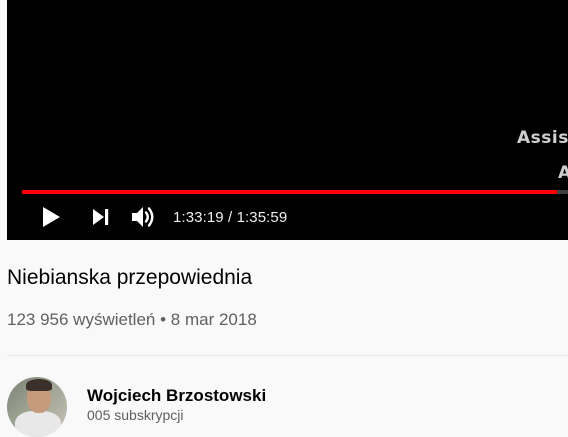 The height and width of the screenshot is (437, 568). I want to click on total-time: 1:35:59, so click(262, 217).